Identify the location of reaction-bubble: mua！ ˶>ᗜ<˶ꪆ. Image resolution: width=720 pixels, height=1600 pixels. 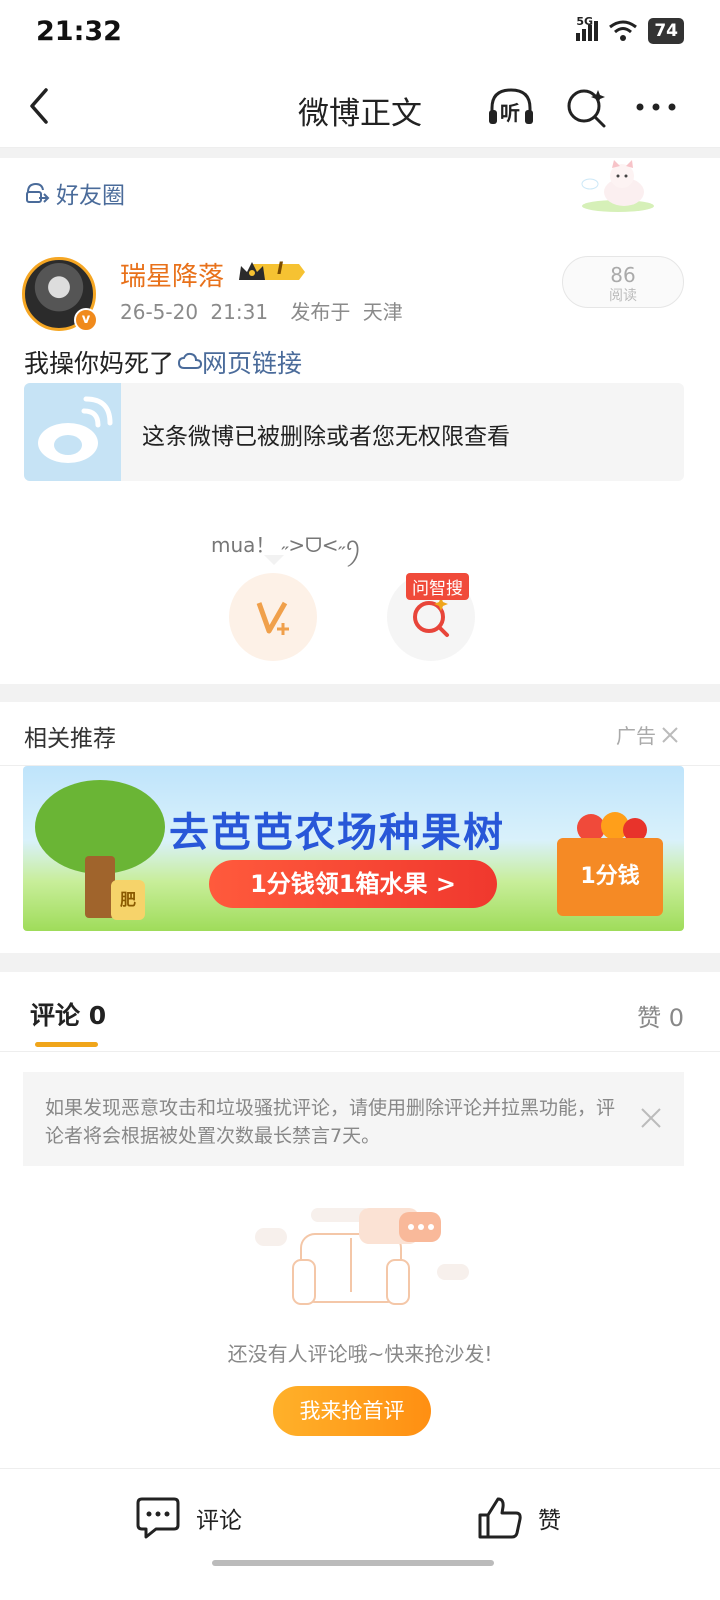
(286, 547).